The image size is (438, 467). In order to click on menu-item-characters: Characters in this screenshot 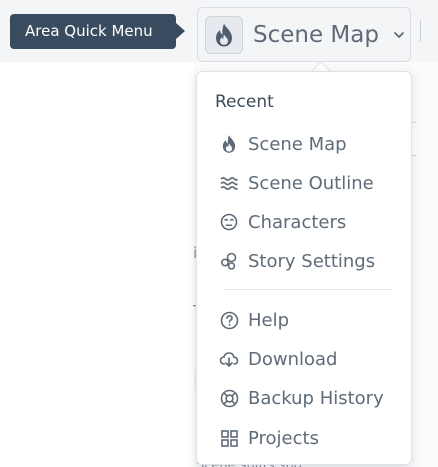, I will do `click(282, 222)`.